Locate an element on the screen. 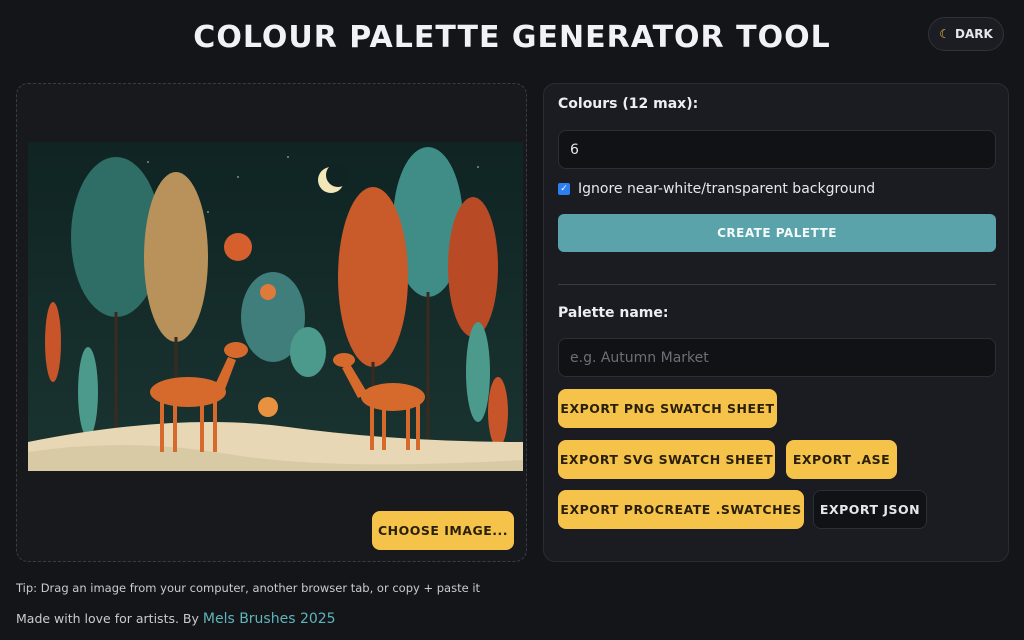 Image resolution: width=1024 pixels, height=640 pixels. export-procreate-button: EXPORT PROCREATE .SWATCHES is located at coordinates (681, 509).